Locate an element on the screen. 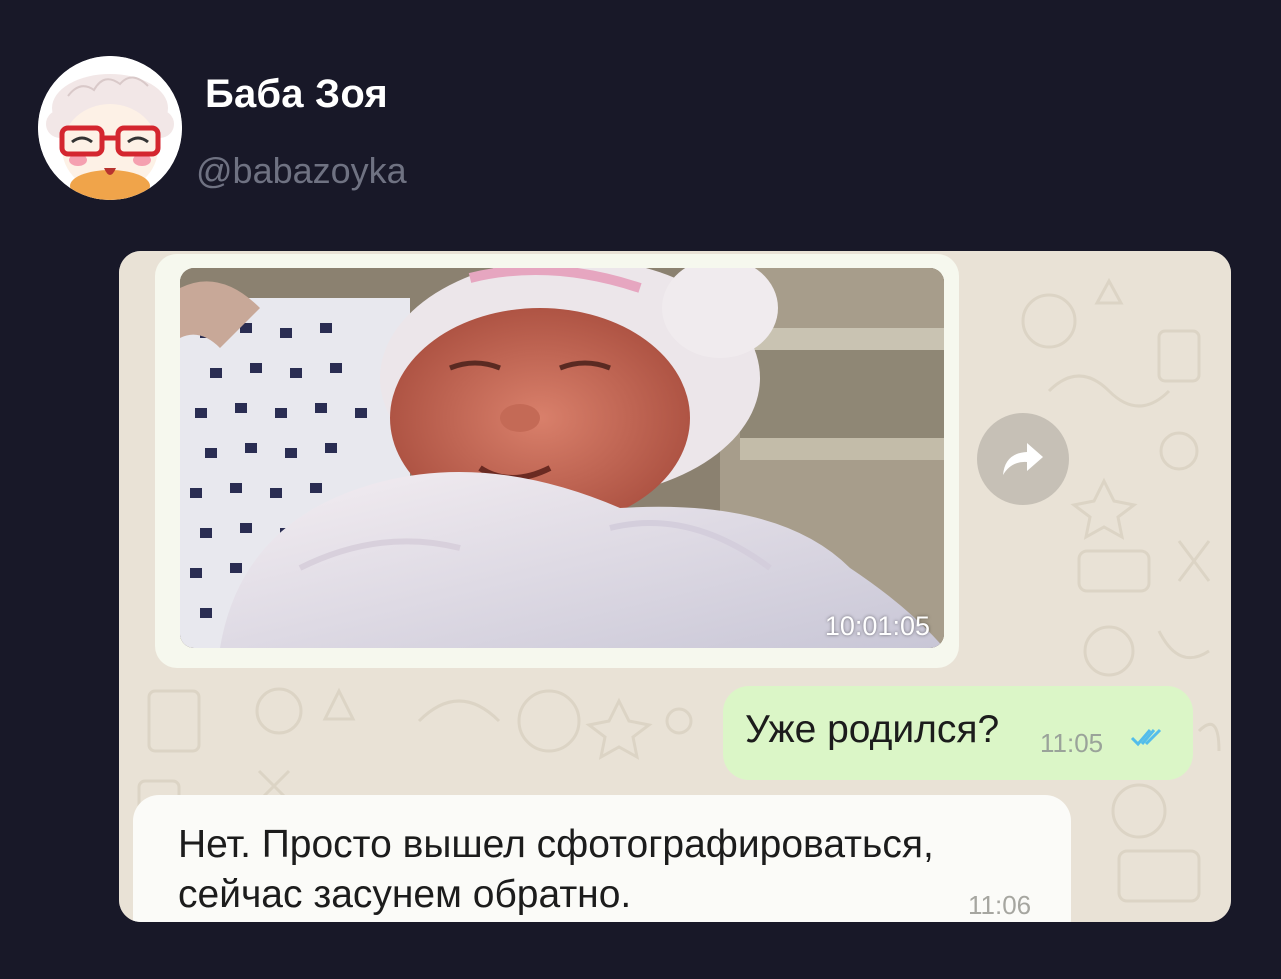 The width and height of the screenshot is (1281, 979). outgoing-message-time: 11:05 is located at coordinates (1072, 743).